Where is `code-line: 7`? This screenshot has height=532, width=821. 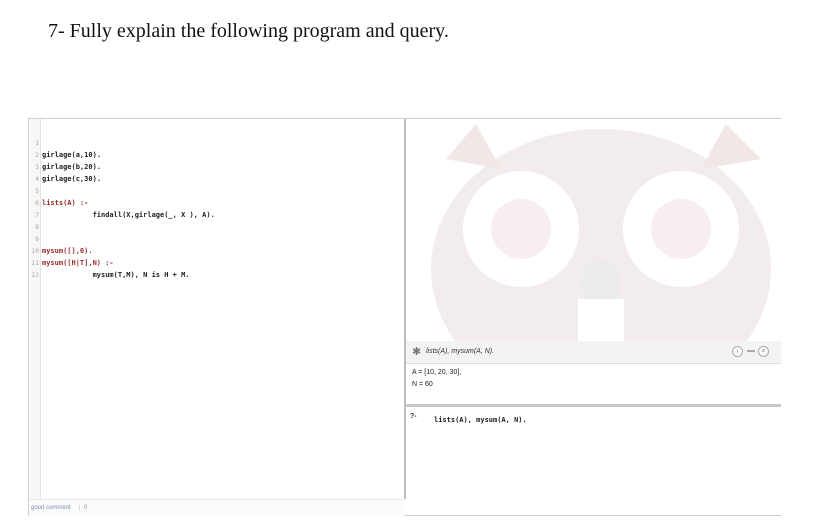 code-line: 7 is located at coordinates (216, 208).